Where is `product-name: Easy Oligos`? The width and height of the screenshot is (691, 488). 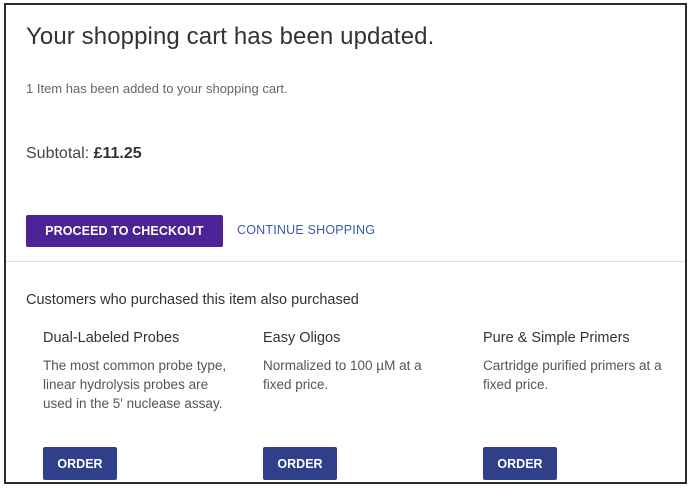
product-name: Easy Oligos is located at coordinates (363, 338).